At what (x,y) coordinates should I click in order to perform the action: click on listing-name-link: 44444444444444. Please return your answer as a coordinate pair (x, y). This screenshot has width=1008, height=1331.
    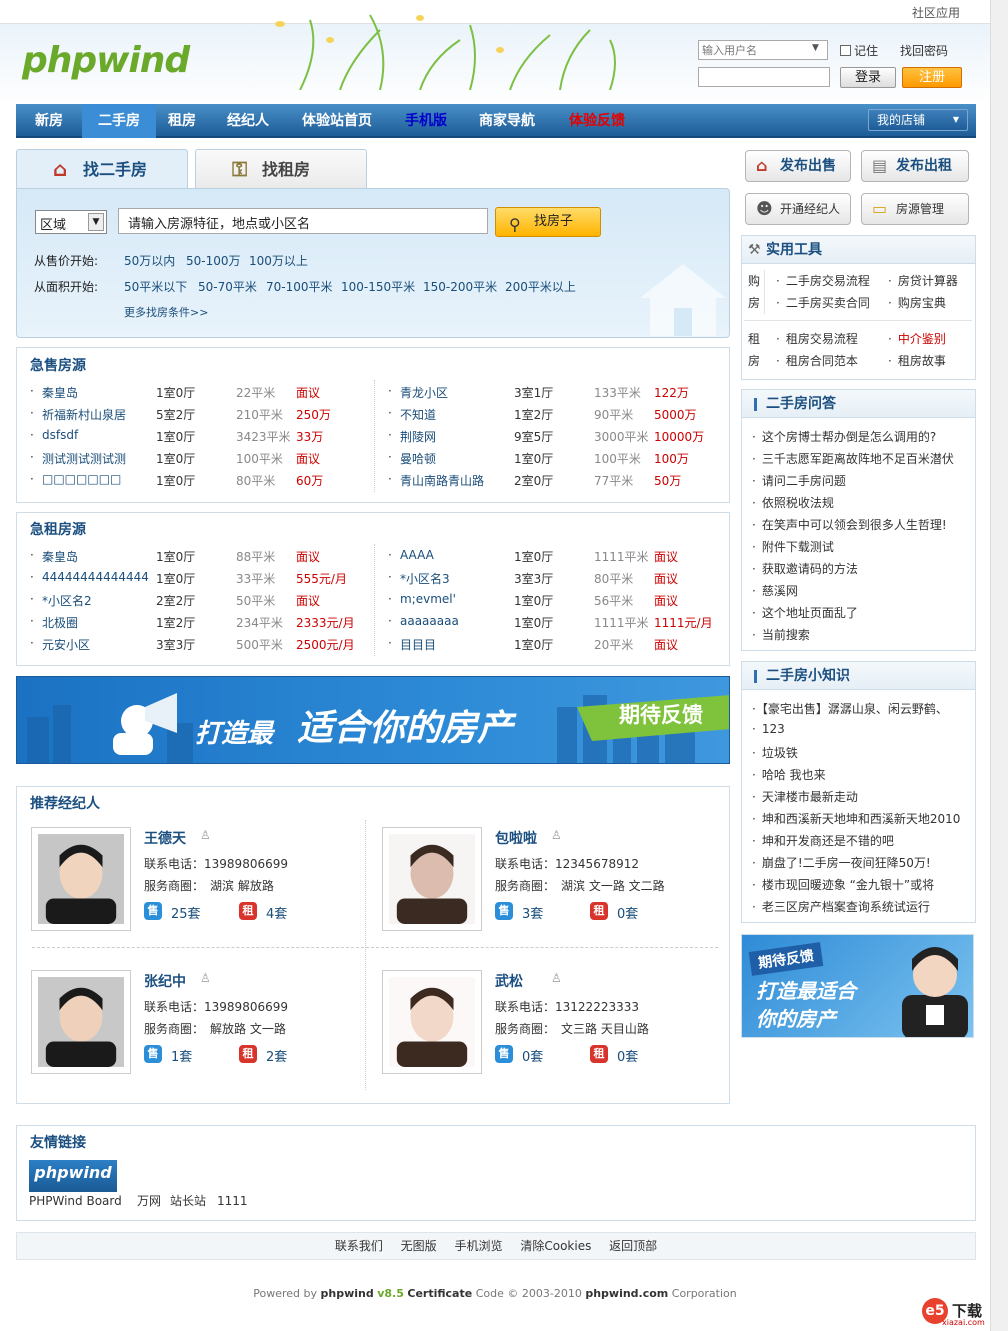
    Looking at the image, I should click on (95, 577).